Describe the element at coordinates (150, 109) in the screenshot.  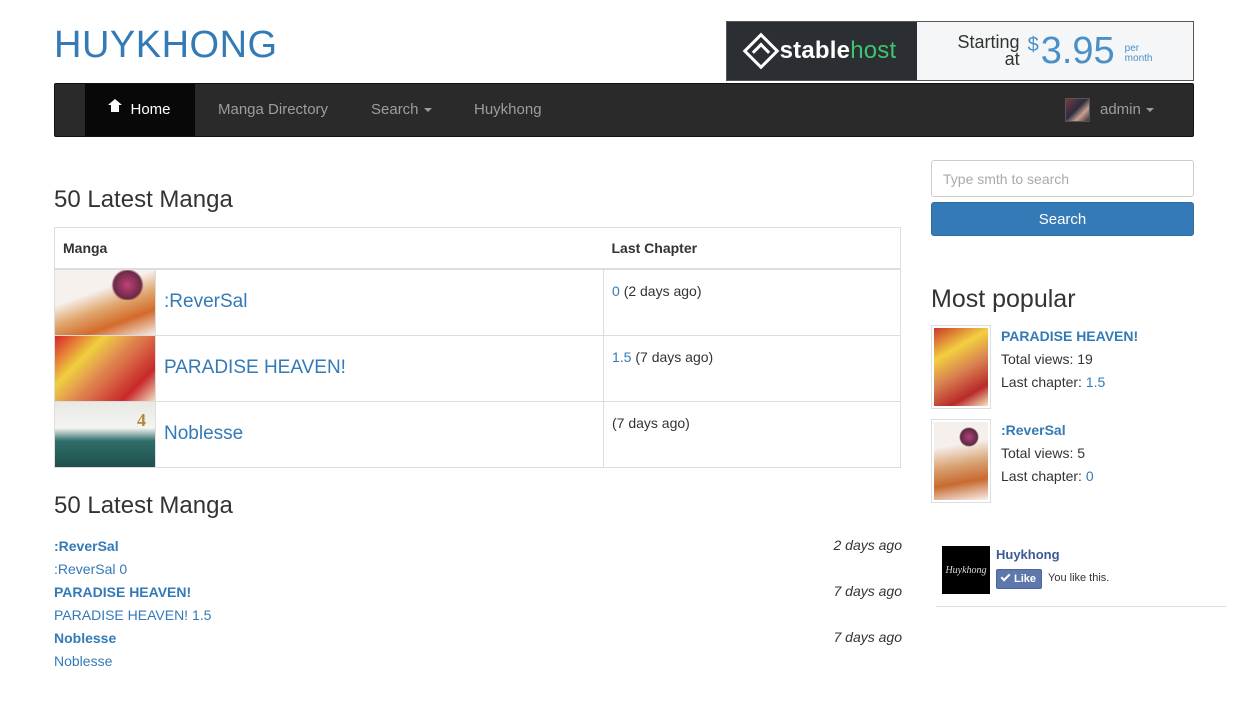
I see `nav-home-label: Home` at that location.